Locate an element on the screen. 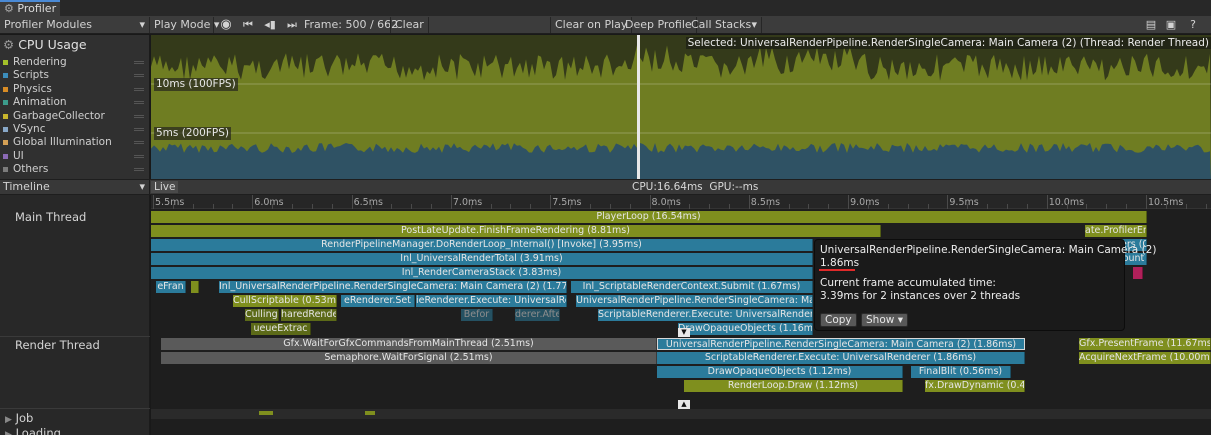 This screenshot has height=435, width=1211. block-semaphore: Semaphore.WaitForSignal (2.51ms) is located at coordinates (409, 358).